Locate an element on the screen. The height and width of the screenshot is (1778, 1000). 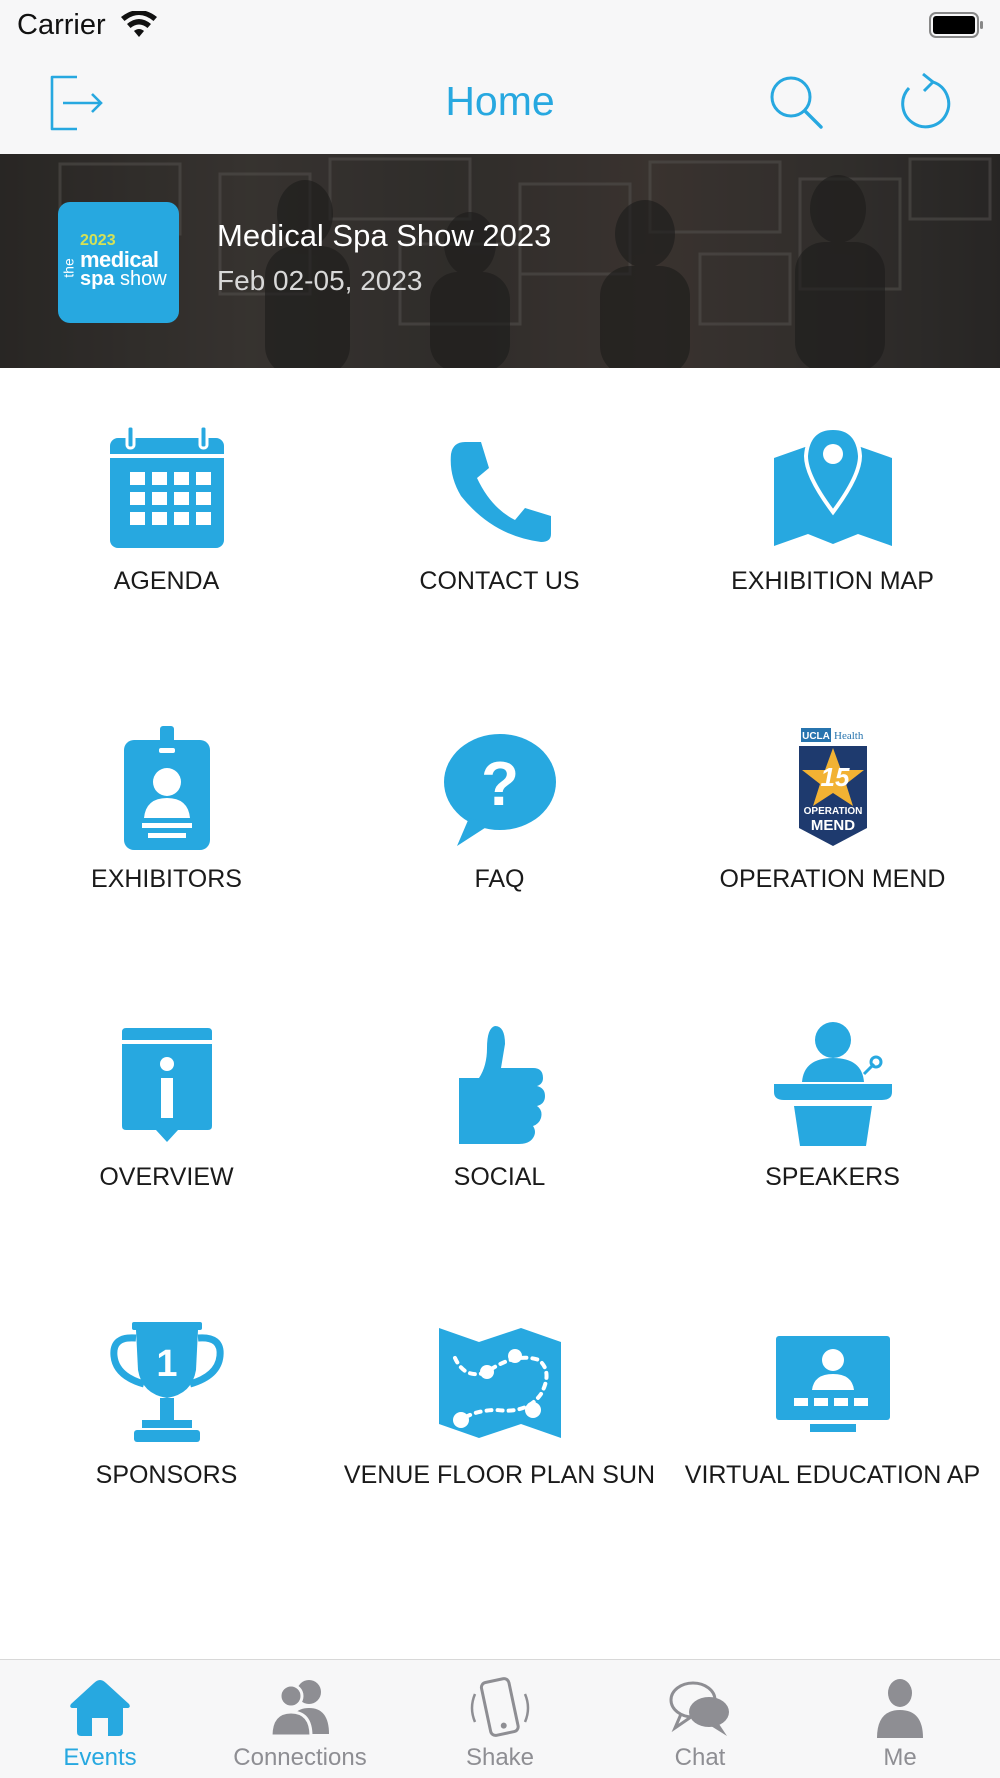
menu-item-label: SPEAKERS is located at coordinates (832, 1177).